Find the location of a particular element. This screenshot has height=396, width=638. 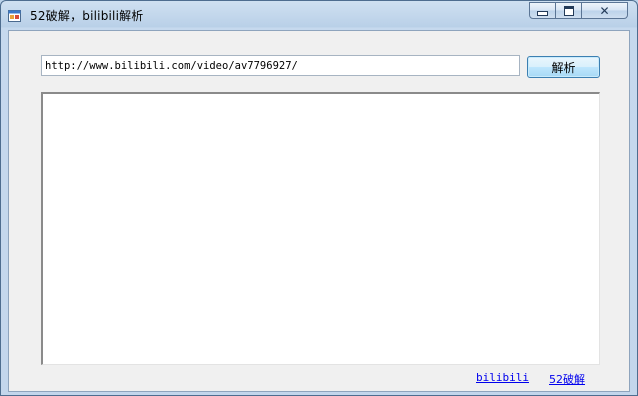

pojie-link: 52破解 is located at coordinates (567, 379).